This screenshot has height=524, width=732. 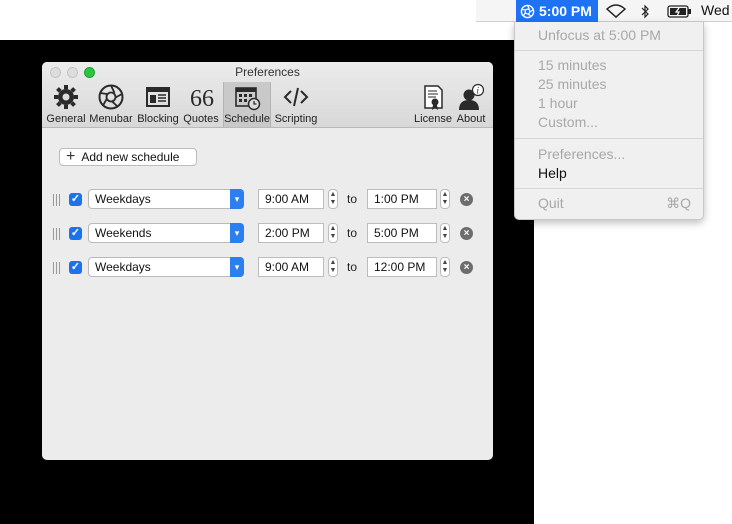 I want to click on menu-item-15-minutes: 15 minutes, so click(x=572, y=65).